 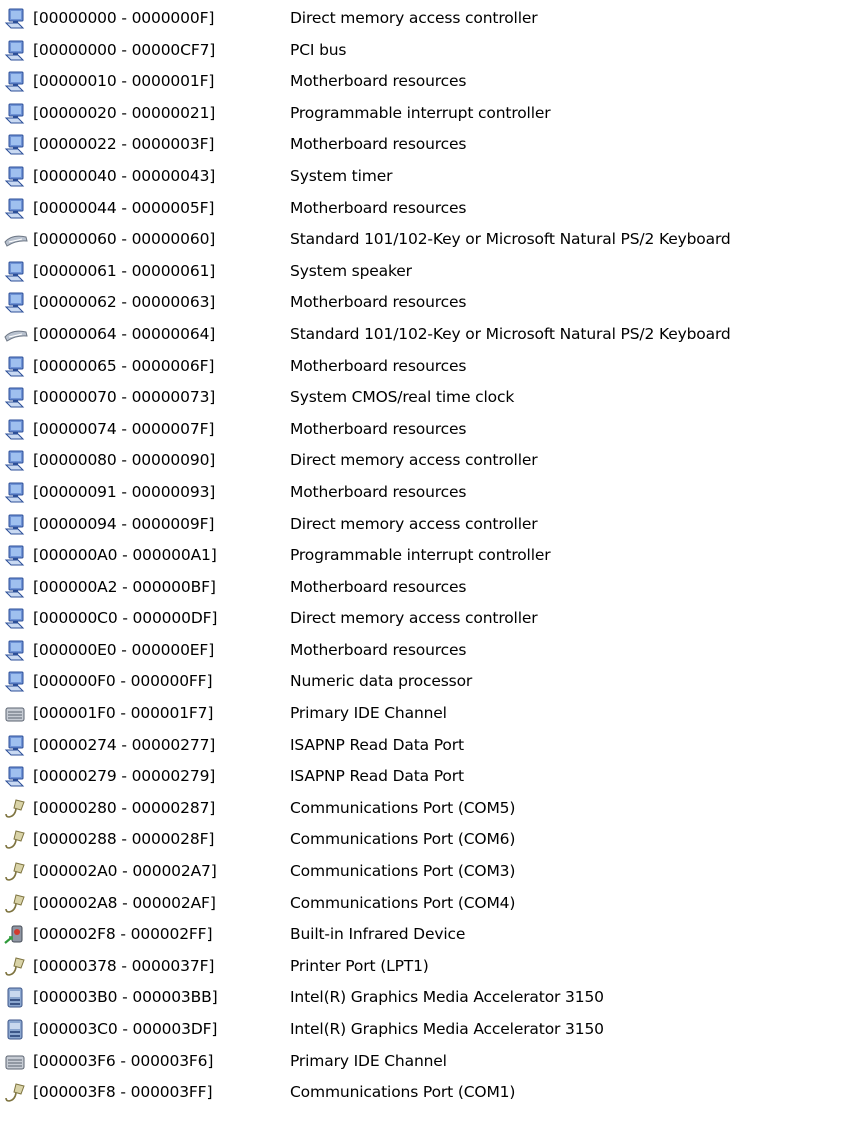 What do you see at coordinates (124, 175) in the screenshot?
I see `io-range: [00000040 - 00000043]` at bounding box center [124, 175].